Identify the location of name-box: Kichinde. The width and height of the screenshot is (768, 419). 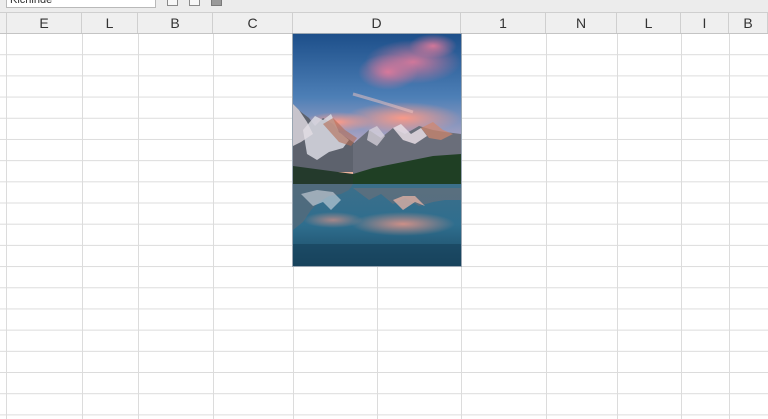
(81, 4).